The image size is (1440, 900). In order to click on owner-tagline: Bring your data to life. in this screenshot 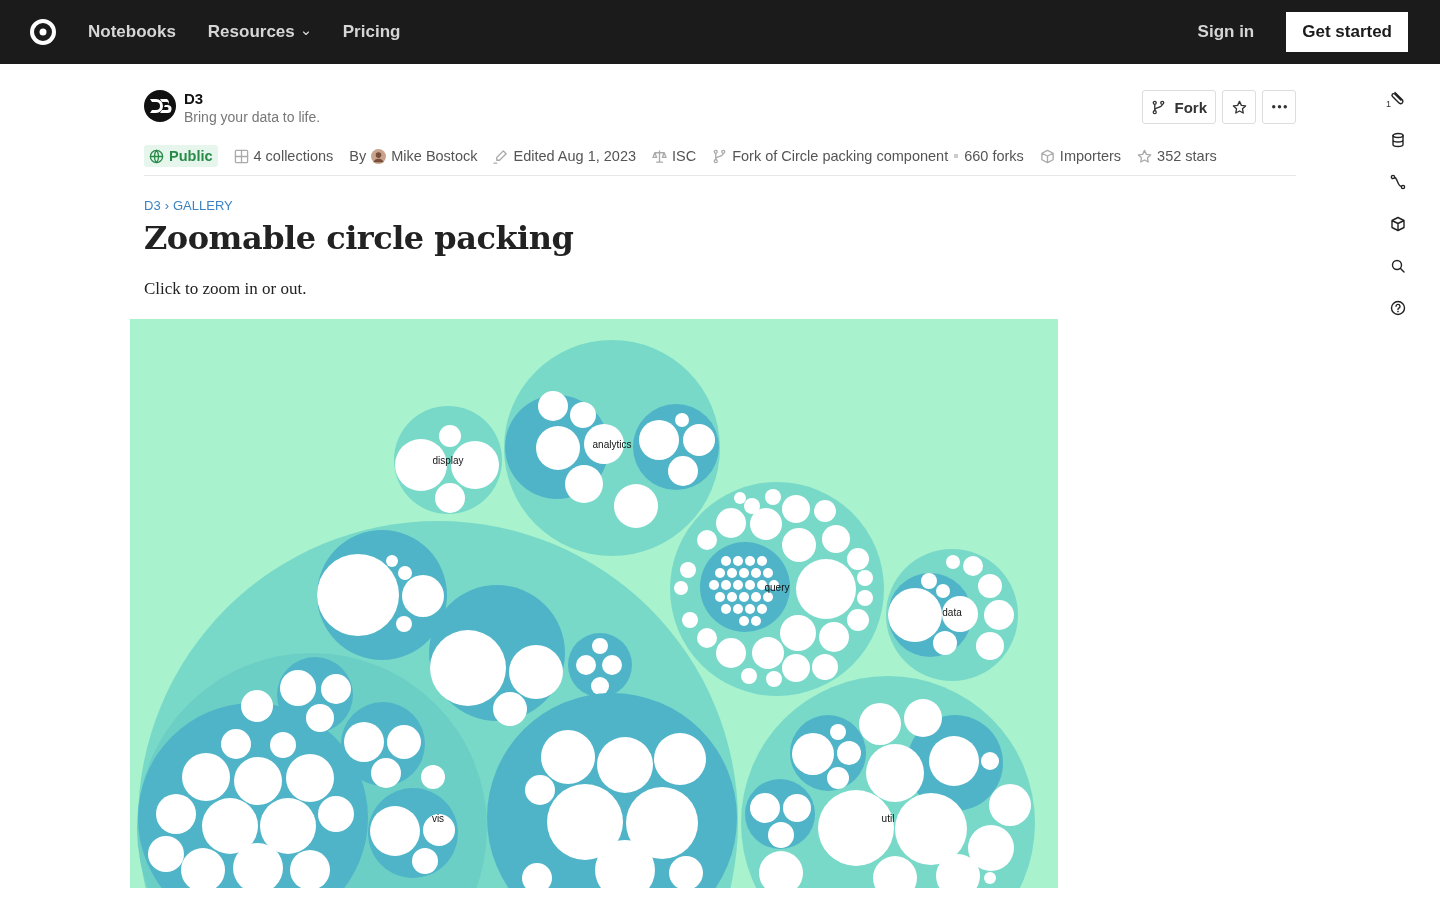, I will do `click(252, 117)`.